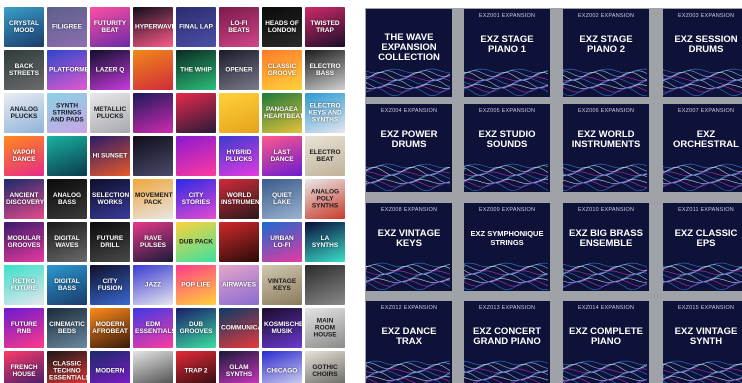 The height and width of the screenshot is (383, 742). I want to click on sound-pack-cover: Final Lap, so click(196, 27).